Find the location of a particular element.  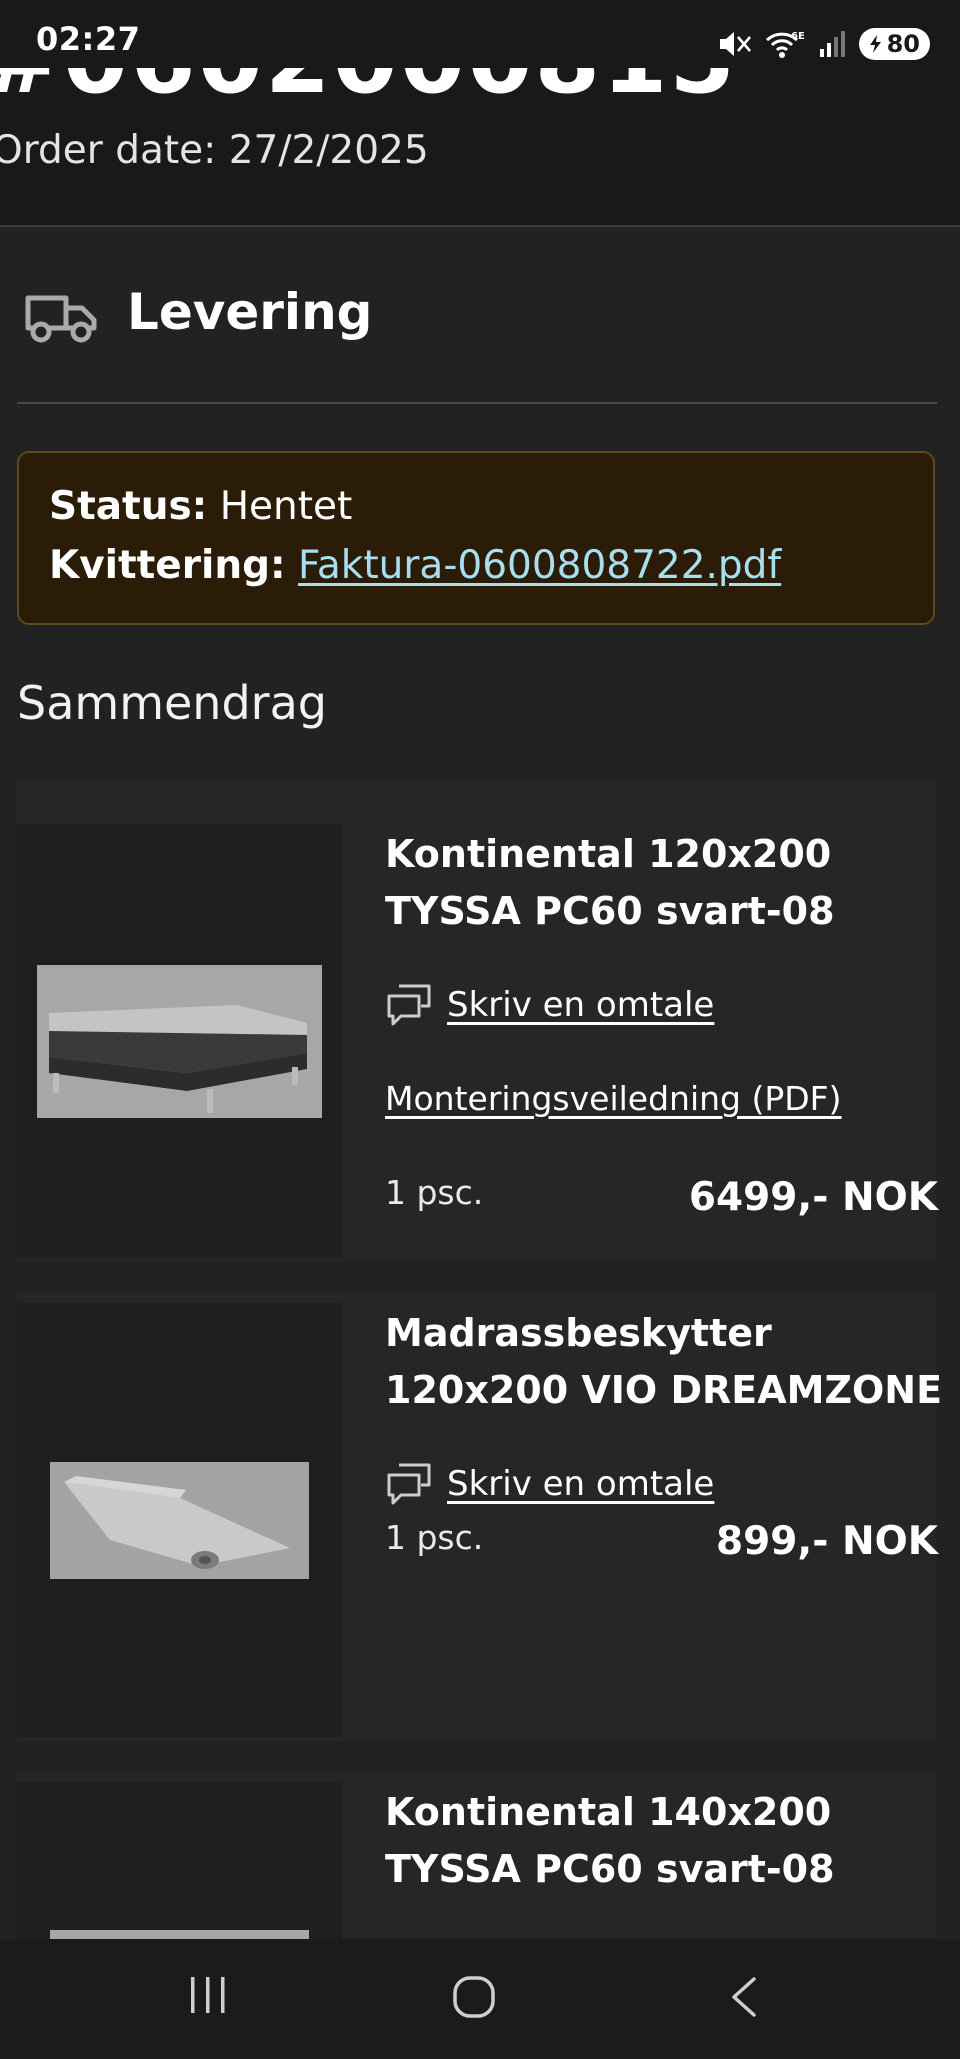

wifi-6e-icon: 6E is located at coordinates (785, 44).